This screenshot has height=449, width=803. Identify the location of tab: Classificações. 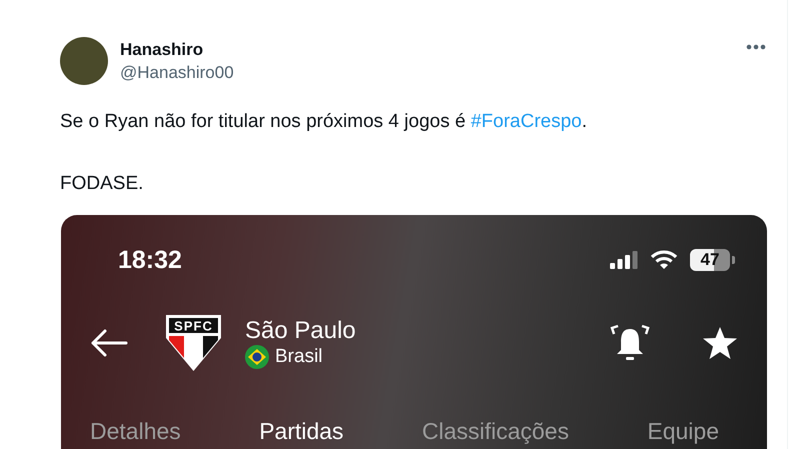
(495, 431).